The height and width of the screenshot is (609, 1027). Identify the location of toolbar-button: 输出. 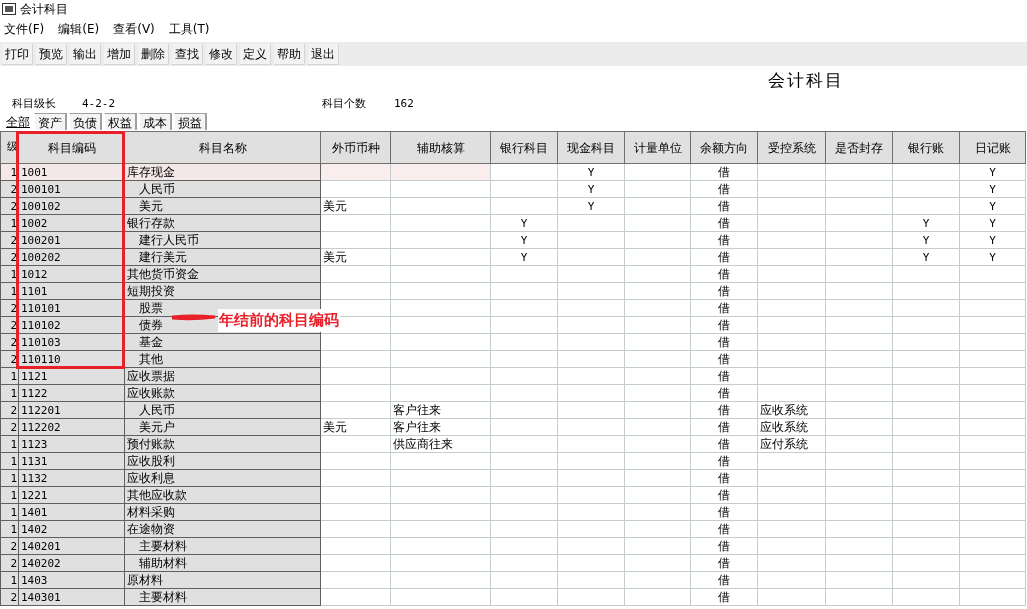
(85, 54).